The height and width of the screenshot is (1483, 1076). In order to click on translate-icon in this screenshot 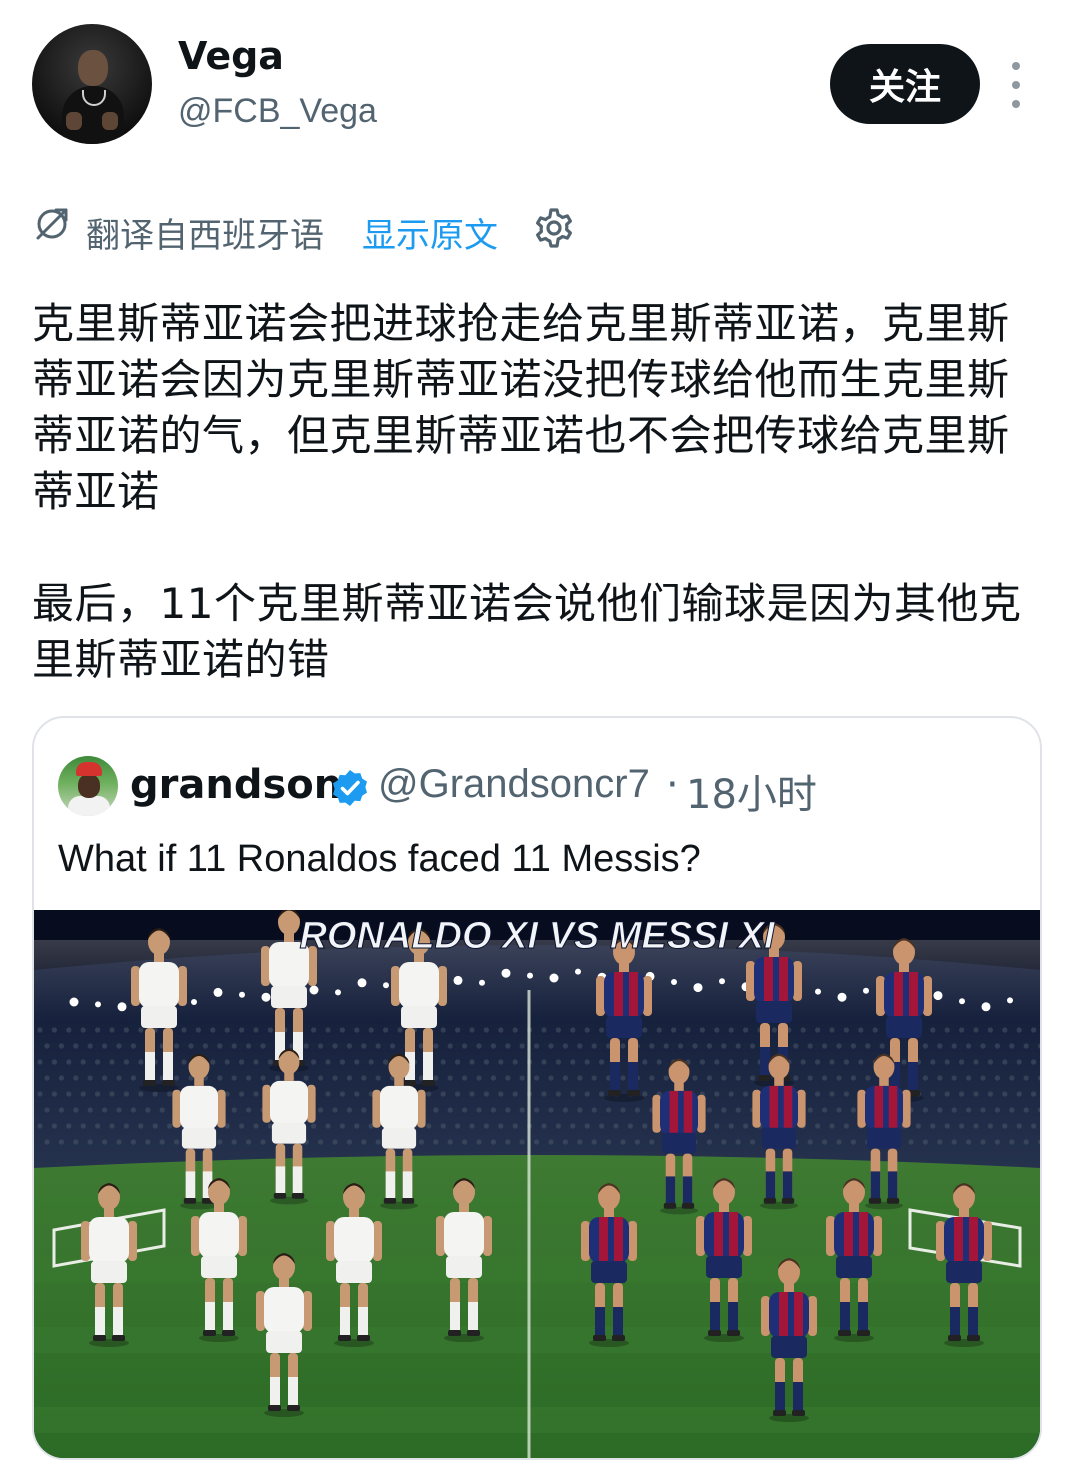, I will do `click(52, 224)`.